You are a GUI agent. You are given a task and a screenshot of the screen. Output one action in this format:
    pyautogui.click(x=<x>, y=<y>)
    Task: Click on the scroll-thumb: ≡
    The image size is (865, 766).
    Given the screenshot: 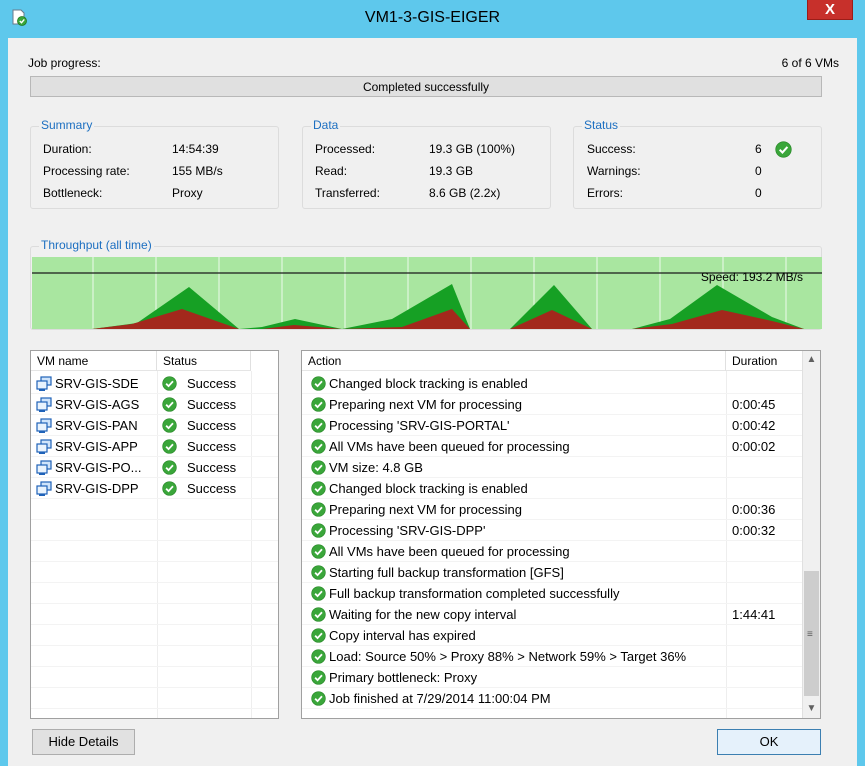 What is the action you would take?
    pyautogui.click(x=811, y=633)
    